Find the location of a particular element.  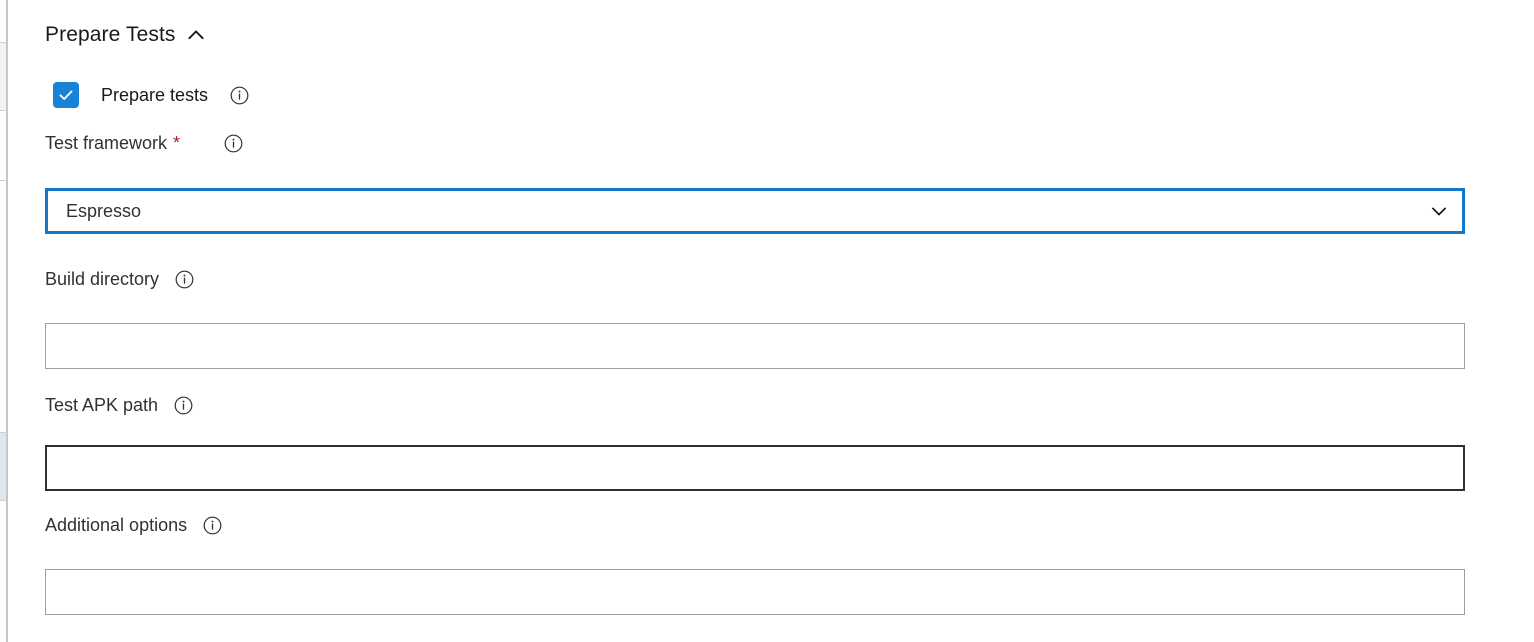

prepare-tests-checkbox-row: Prepare tests is located at coordinates (151, 95).